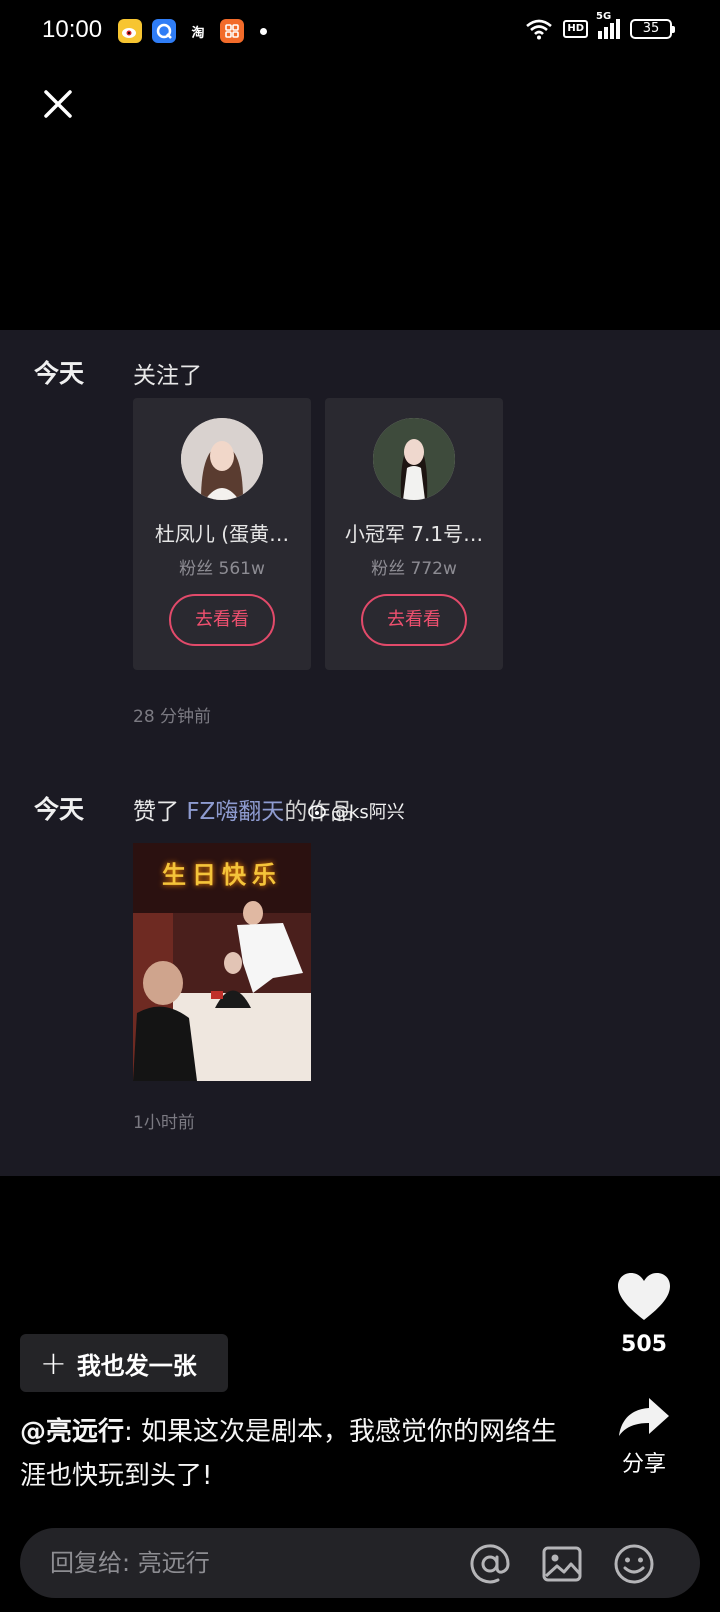 The image size is (720, 1612). What do you see at coordinates (608, 25) in the screenshot?
I see `signal-icon: 5G` at bounding box center [608, 25].